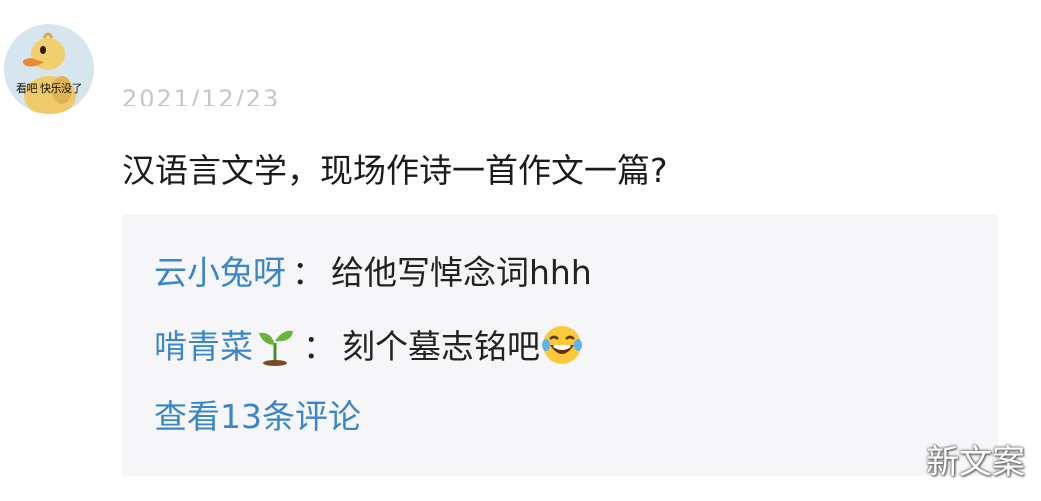 This screenshot has height=501, width=1041. What do you see at coordinates (257, 417) in the screenshot?
I see `view-all-comments-link: 查看13条评论` at bounding box center [257, 417].